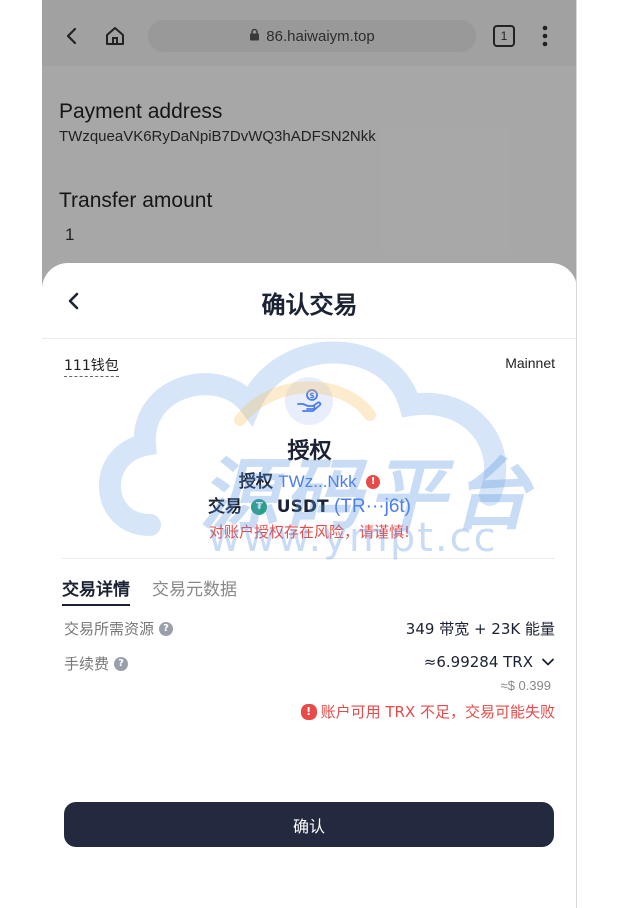 The height and width of the screenshot is (908, 619). What do you see at coordinates (372, 506) in the screenshot?
I see `trade-token-address: (TR···j6t)` at bounding box center [372, 506].